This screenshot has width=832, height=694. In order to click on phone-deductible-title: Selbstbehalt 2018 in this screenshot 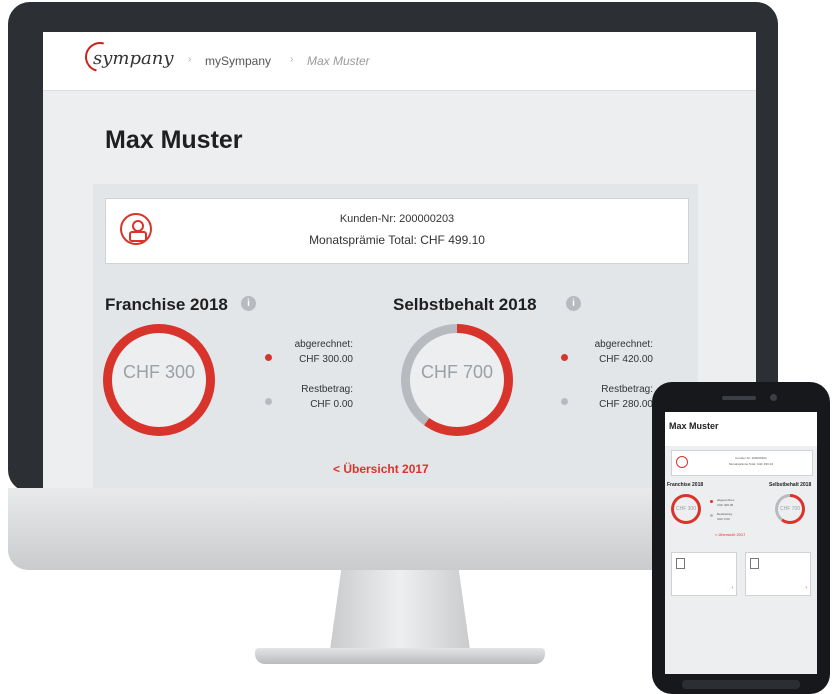, I will do `click(790, 485)`.